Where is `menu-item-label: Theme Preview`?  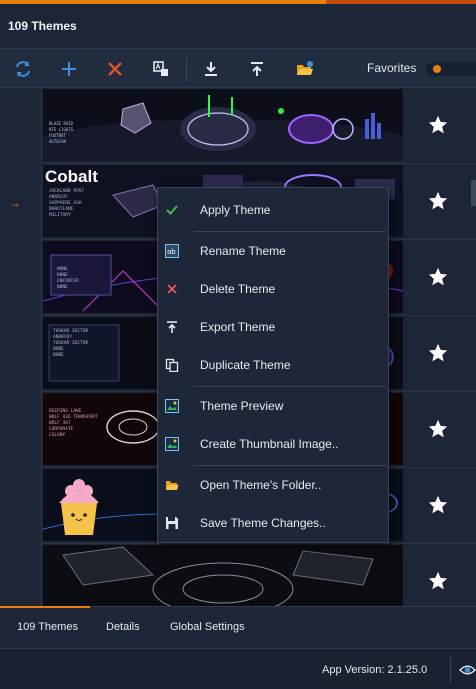
menu-item-label: Theme Preview is located at coordinates (242, 406).